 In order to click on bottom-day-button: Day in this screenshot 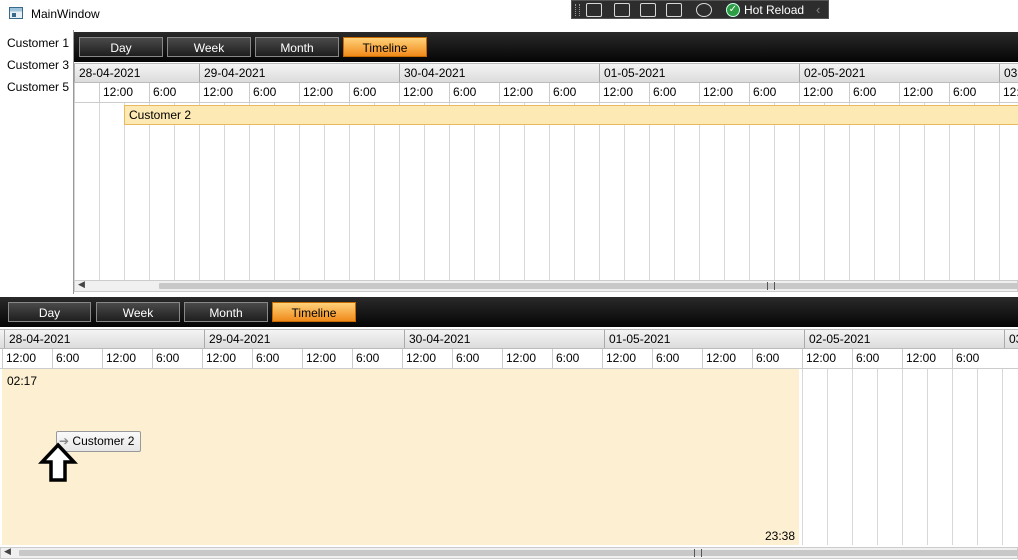, I will do `click(49, 312)`.